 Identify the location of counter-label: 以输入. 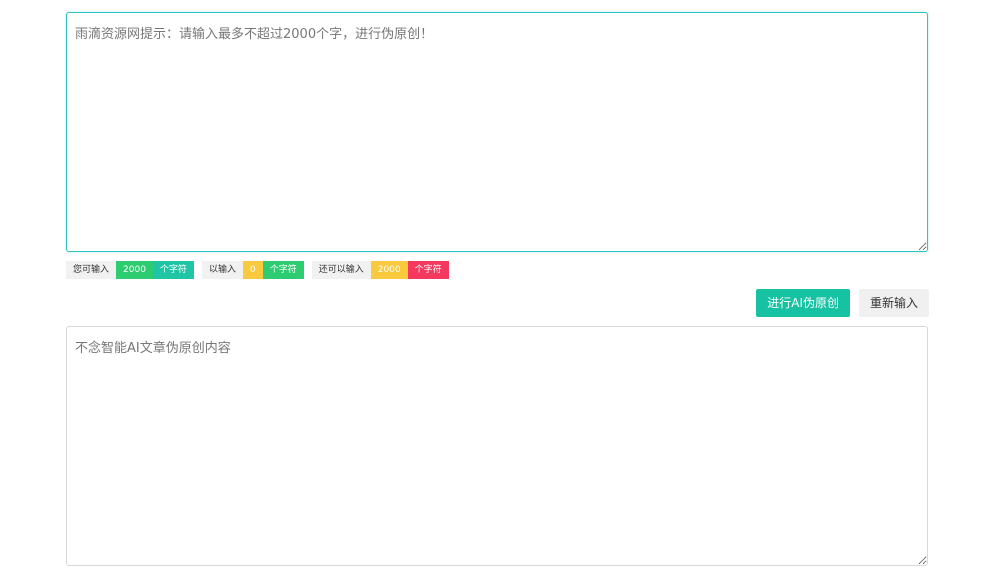
(222, 270).